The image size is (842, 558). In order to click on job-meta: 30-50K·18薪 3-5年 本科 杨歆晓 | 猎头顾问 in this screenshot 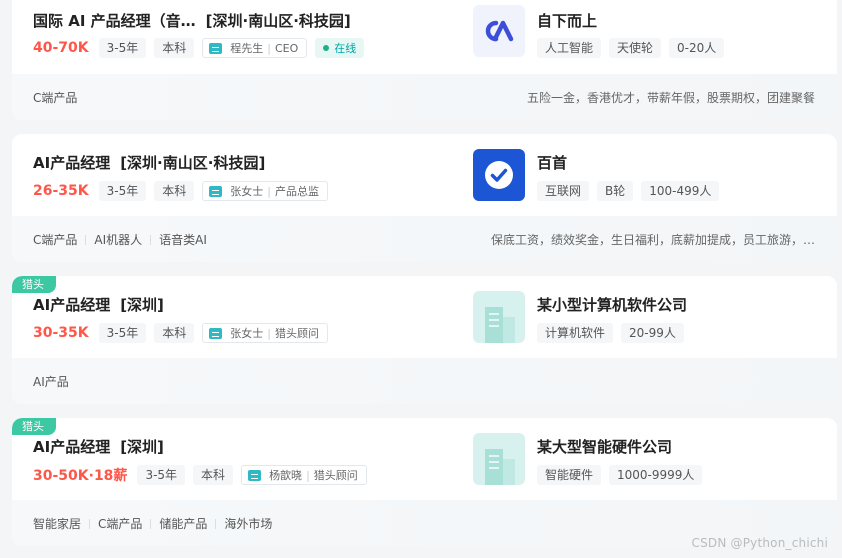, I will do `click(204, 475)`.